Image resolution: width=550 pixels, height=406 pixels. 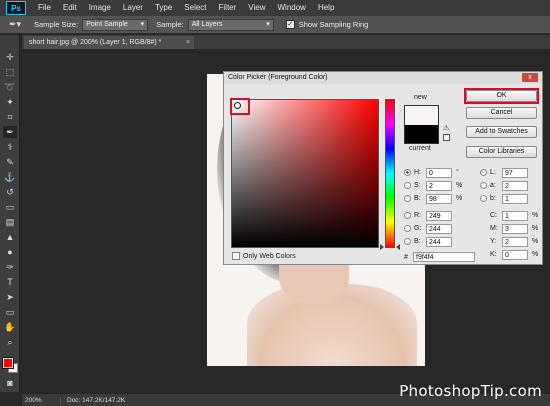 I want to click on lab-b-row: b: 1, so click(x=504, y=198).